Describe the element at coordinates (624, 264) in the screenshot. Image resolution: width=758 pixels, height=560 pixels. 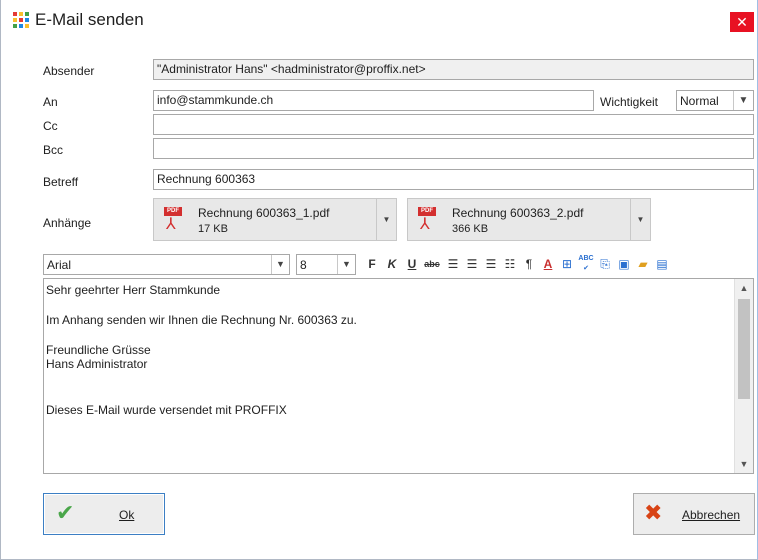
I see `insert-word-icon: ▣` at that location.